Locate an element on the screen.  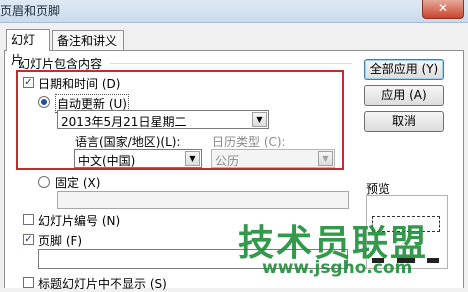
cancel-button: 取消 is located at coordinates (404, 121).